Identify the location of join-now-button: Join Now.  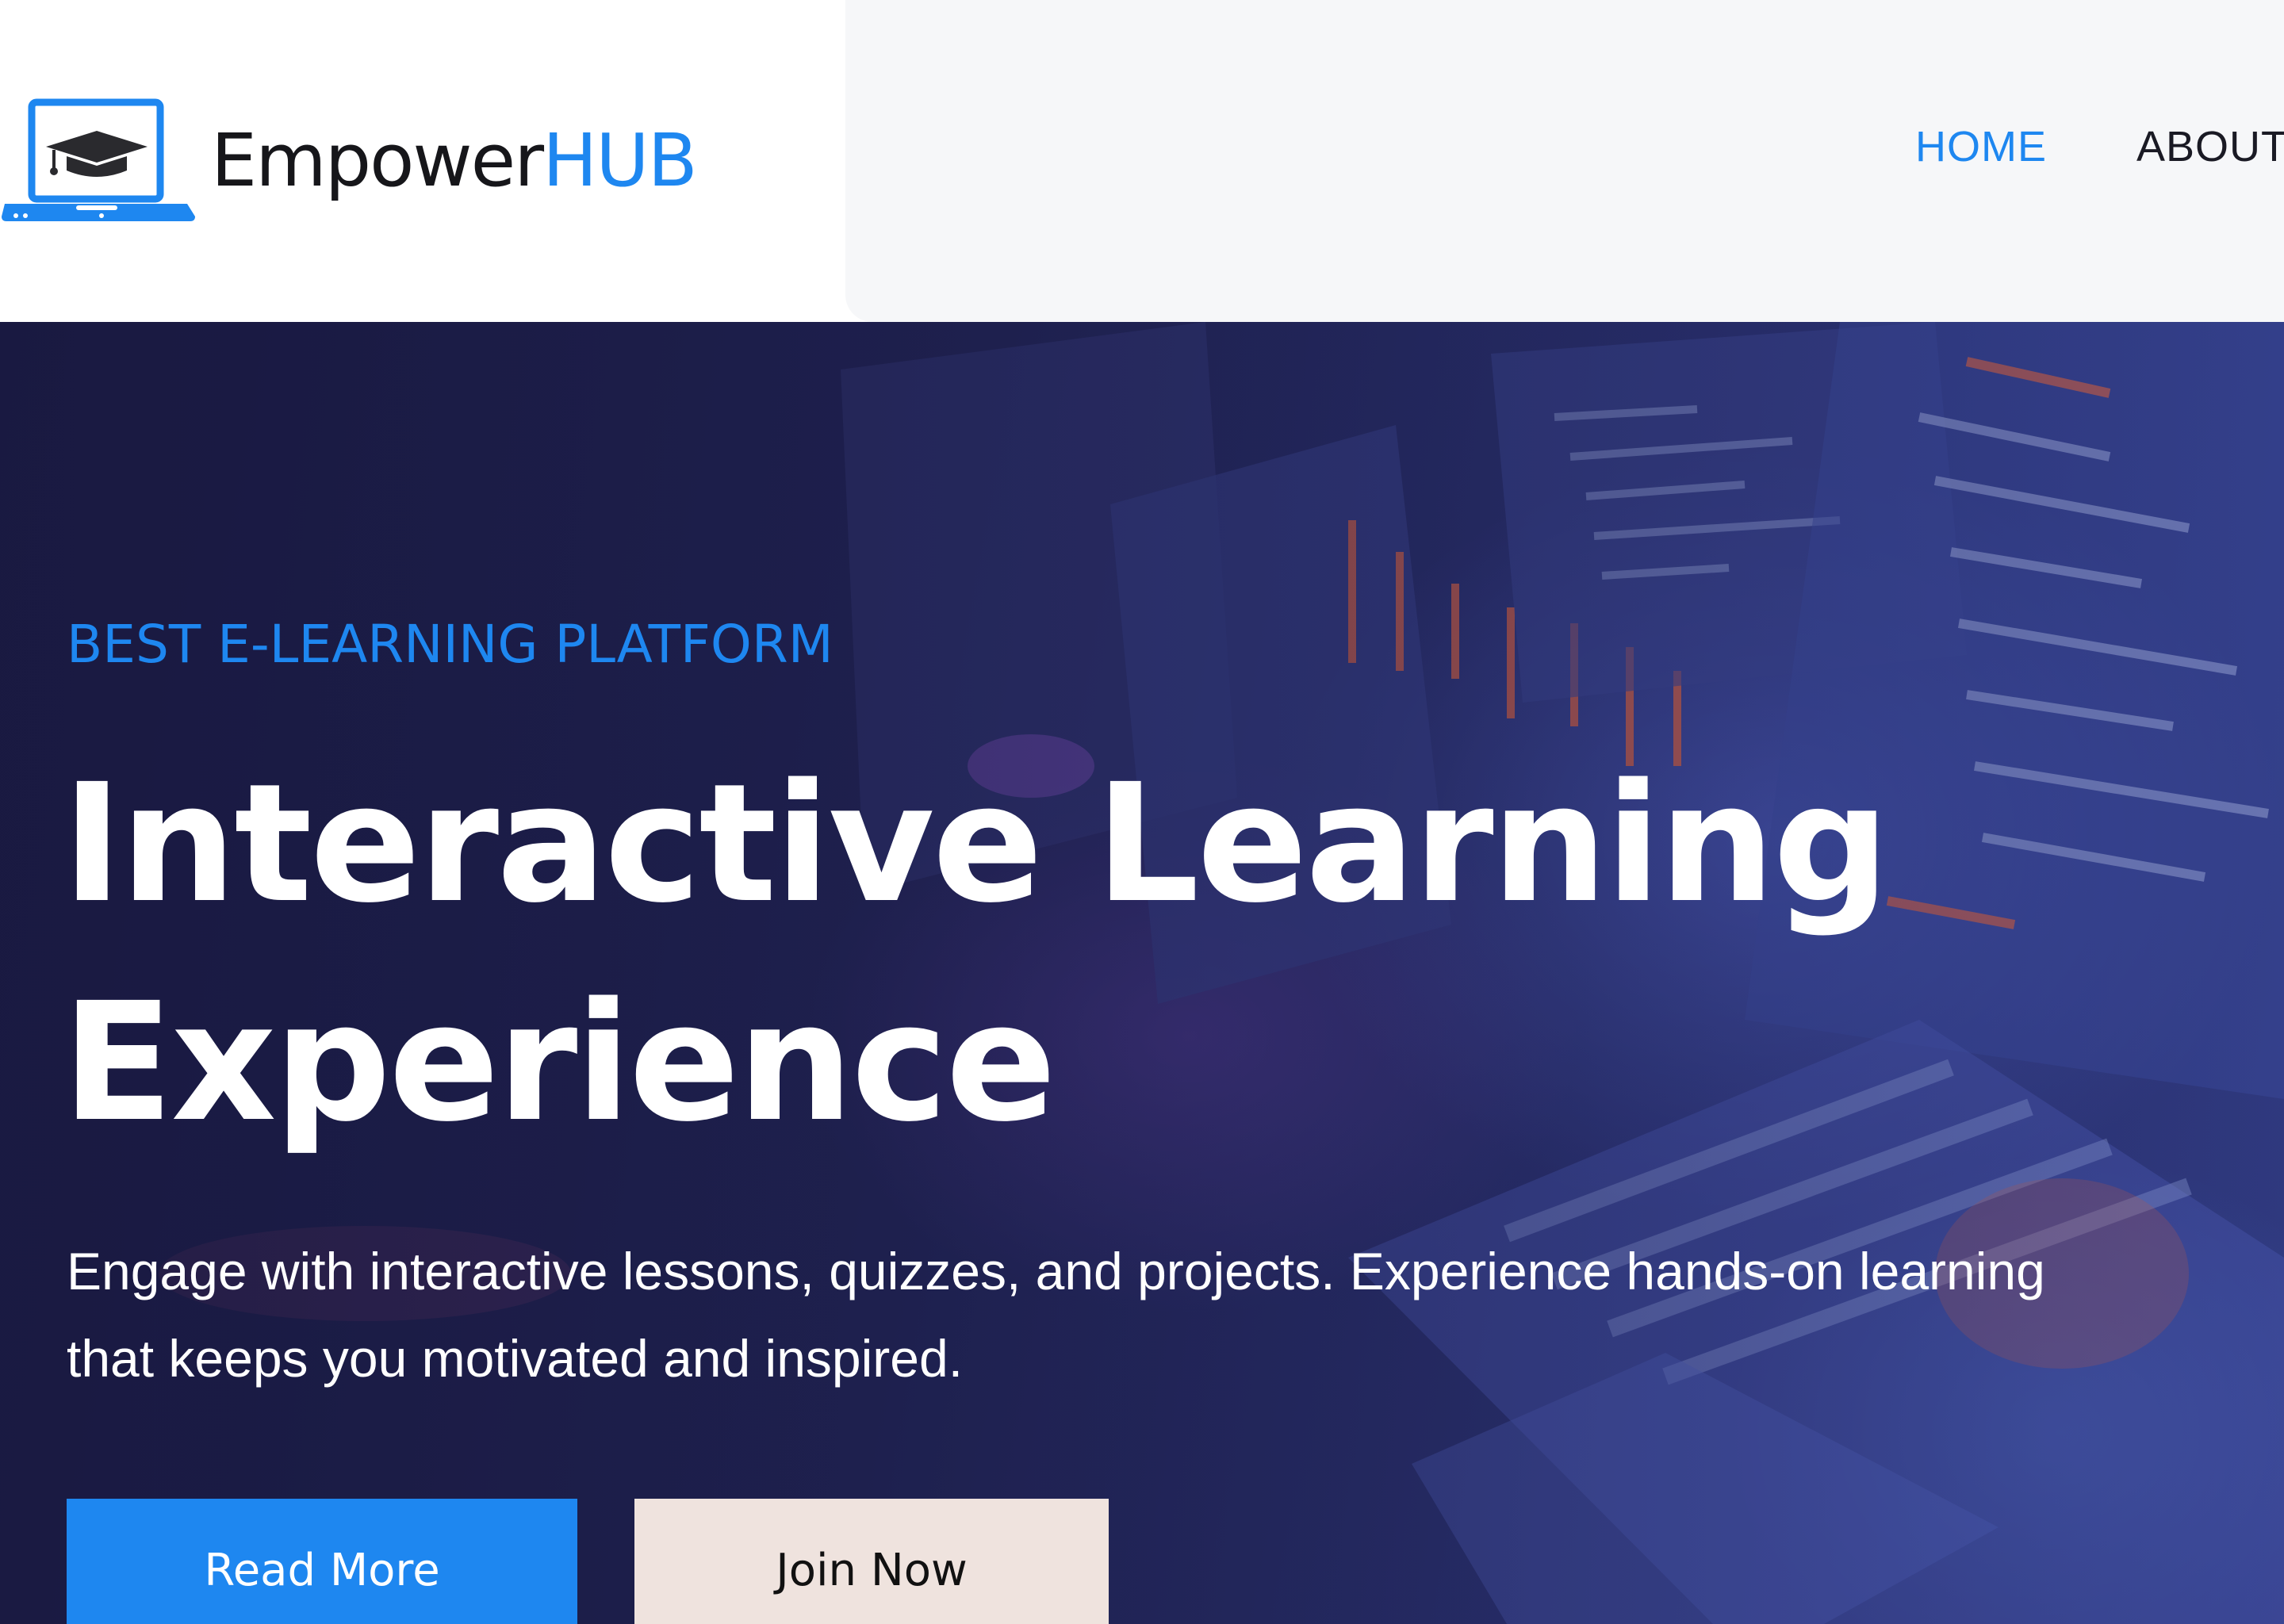
(871, 1561).